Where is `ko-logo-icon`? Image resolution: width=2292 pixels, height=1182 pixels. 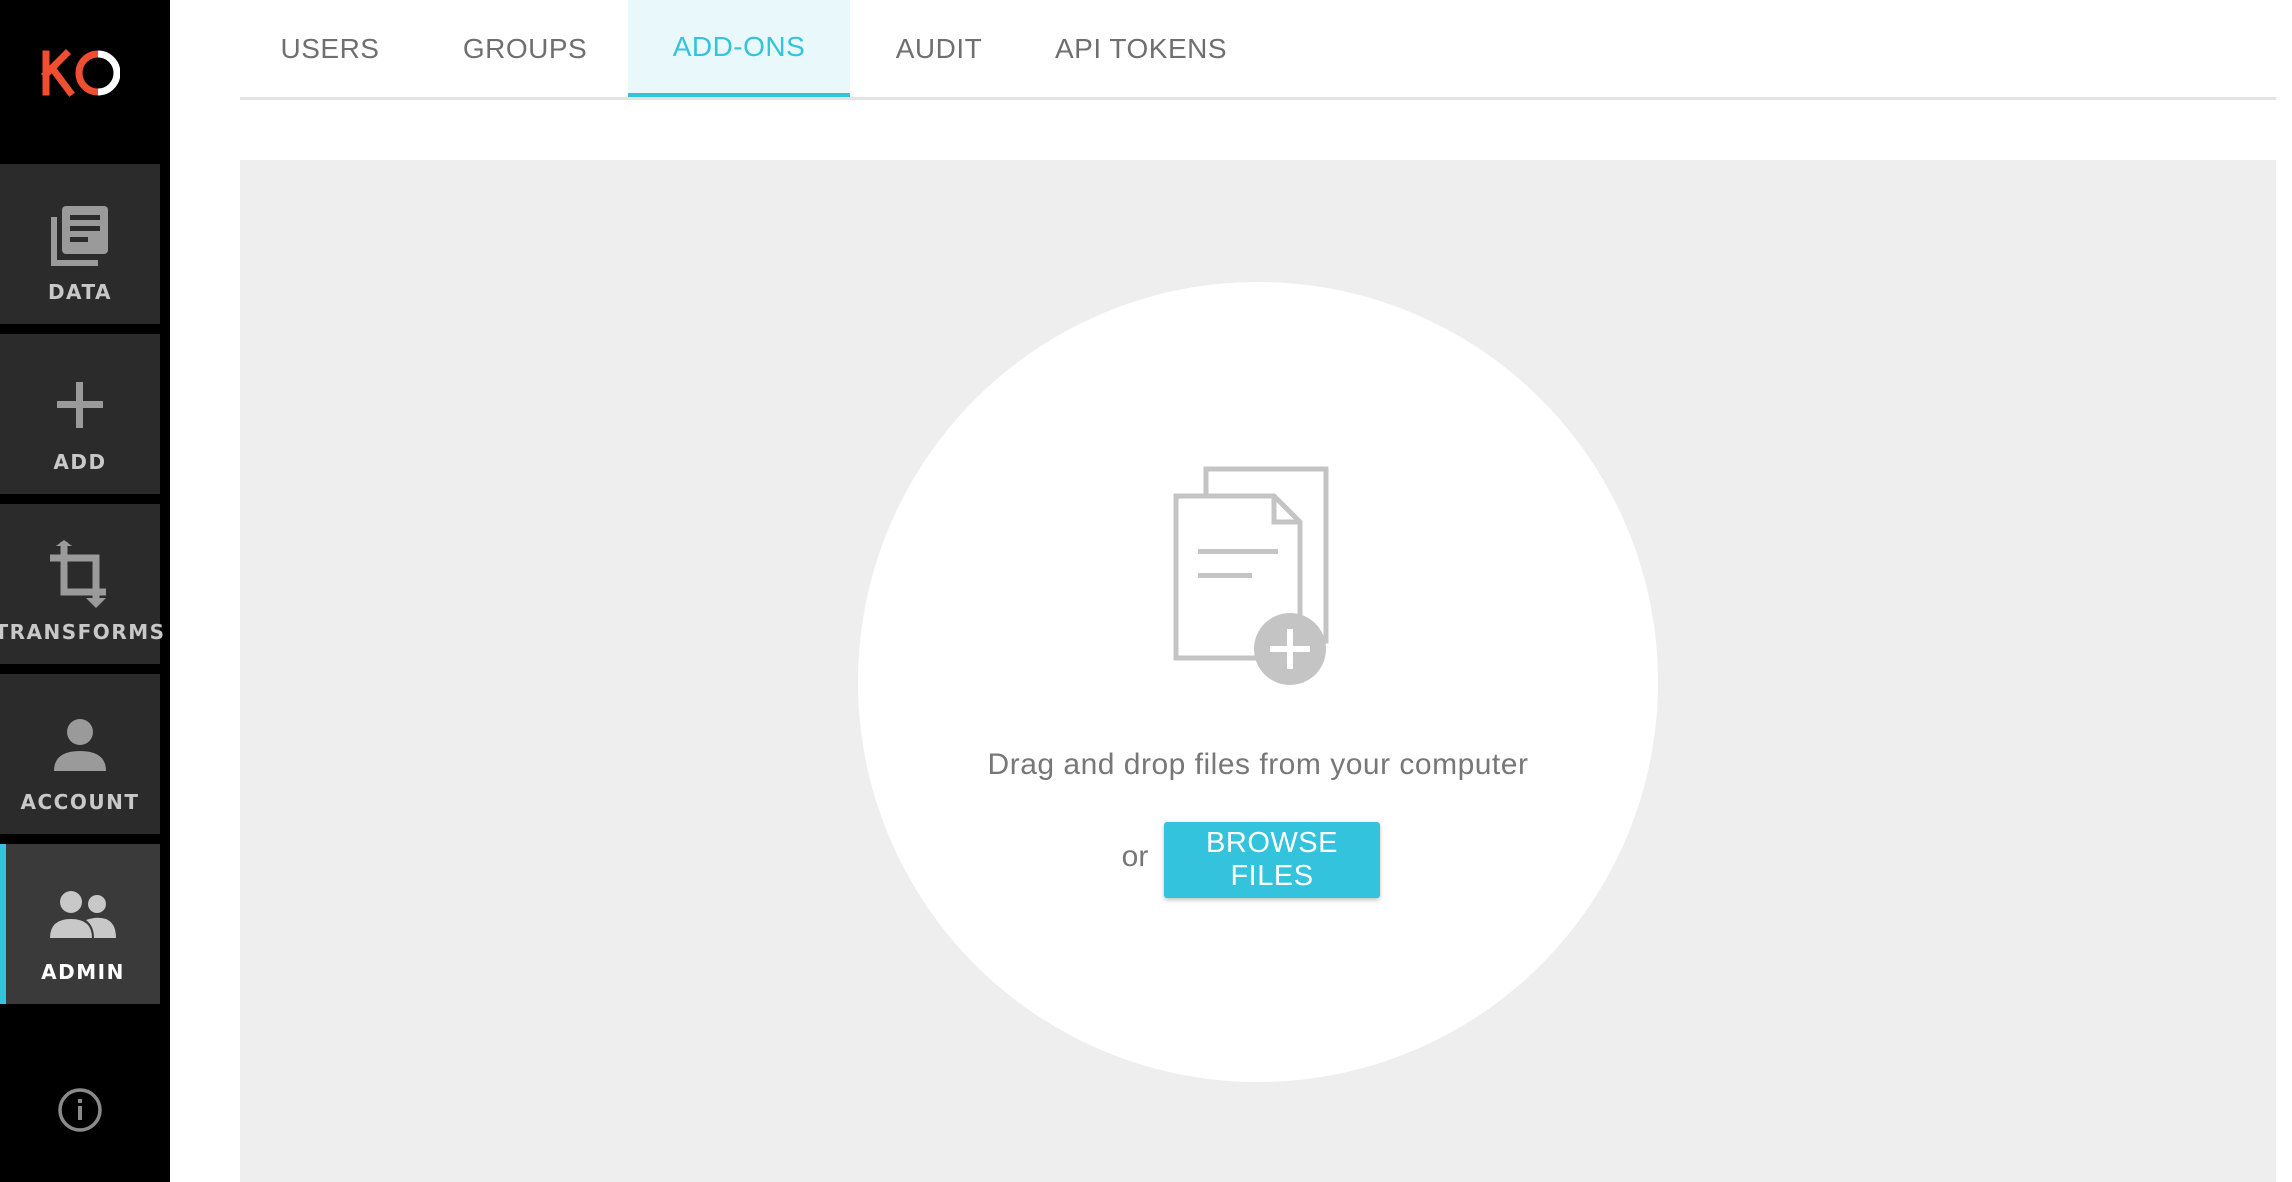
ko-logo-icon is located at coordinates (80, 72).